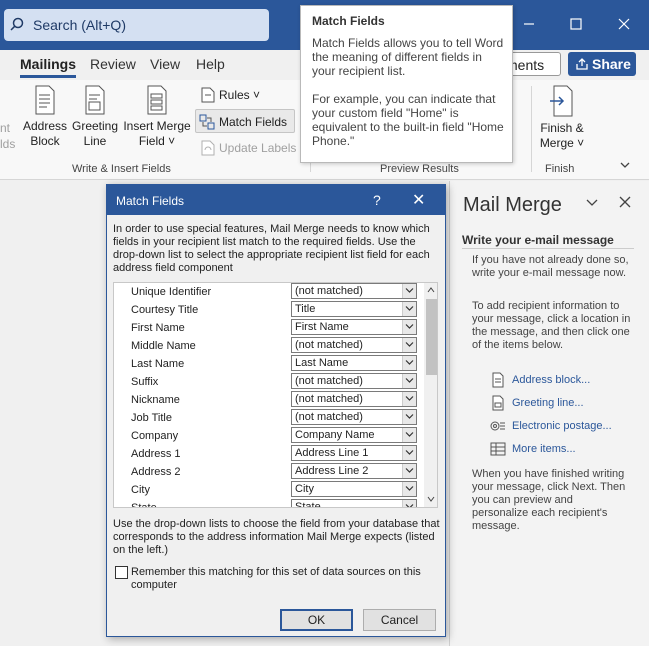  What do you see at coordinates (210, 64) in the screenshot?
I see `tab-help: Help` at bounding box center [210, 64].